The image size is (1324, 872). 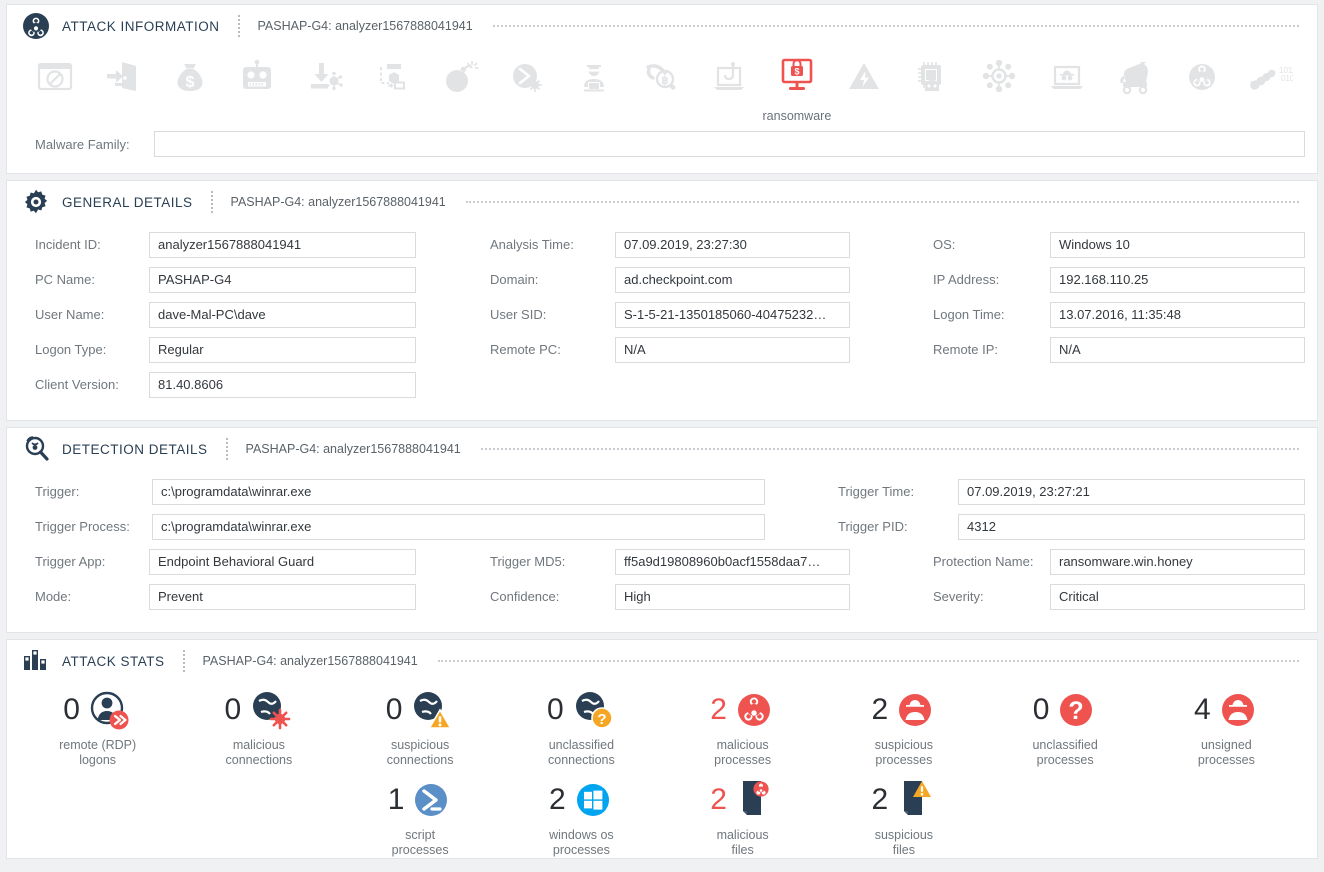 What do you see at coordinates (1177, 314) in the screenshot?
I see `field-value: 13.07.2016, 11:35:48` at bounding box center [1177, 314].